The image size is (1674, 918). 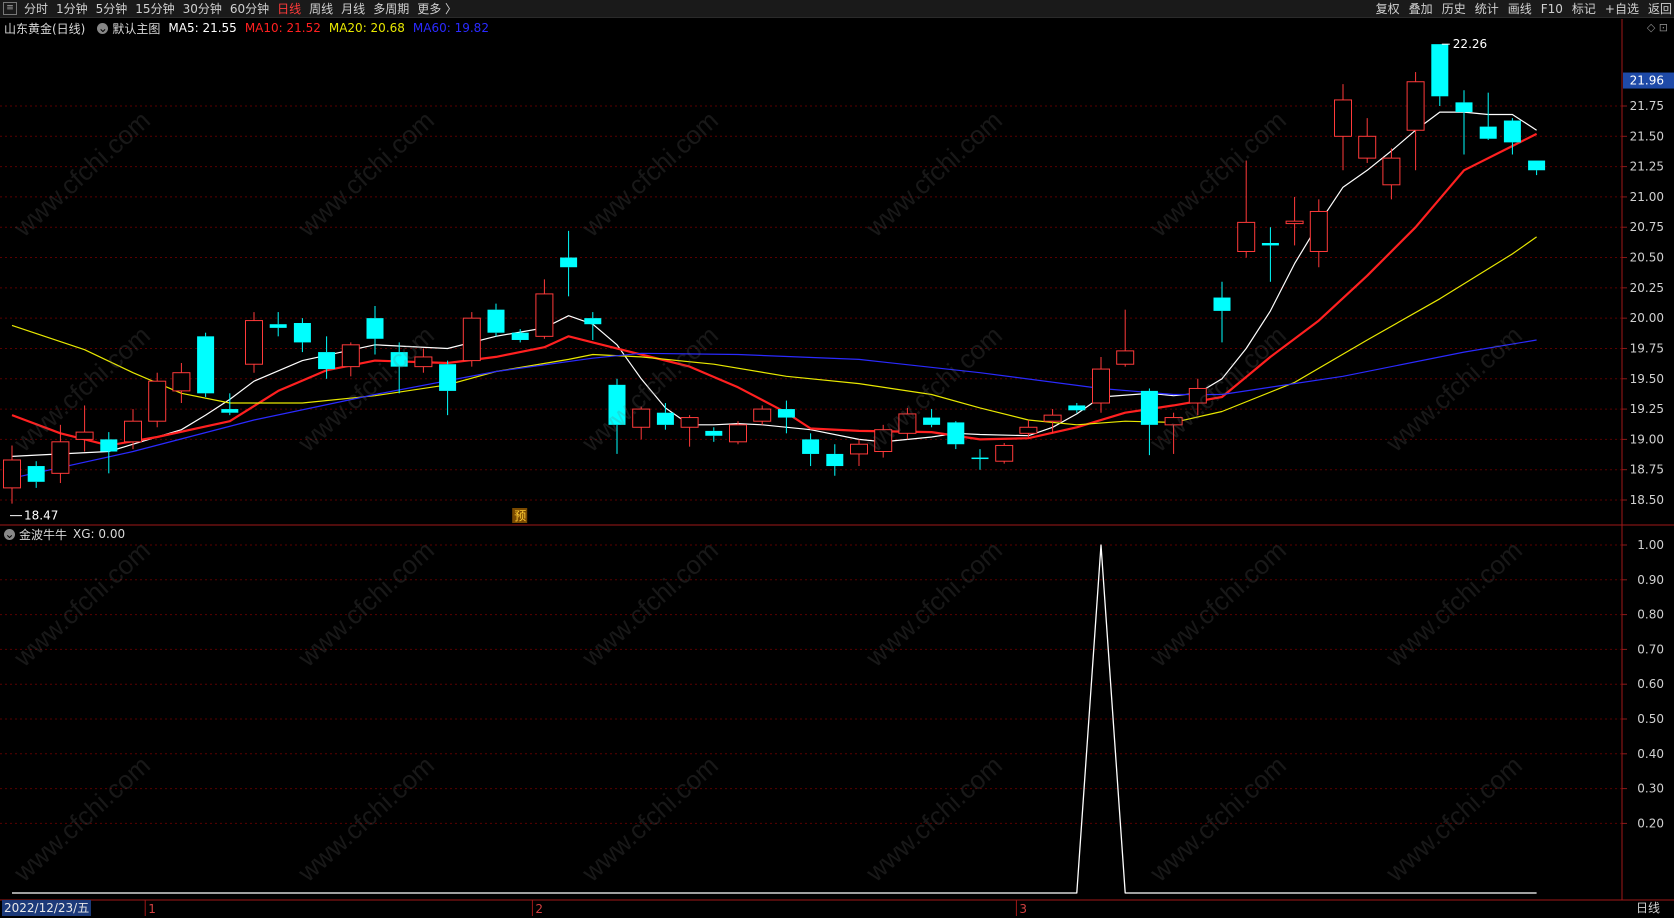 I want to click on price-tick-label: 18.50, so click(x=1647, y=500).